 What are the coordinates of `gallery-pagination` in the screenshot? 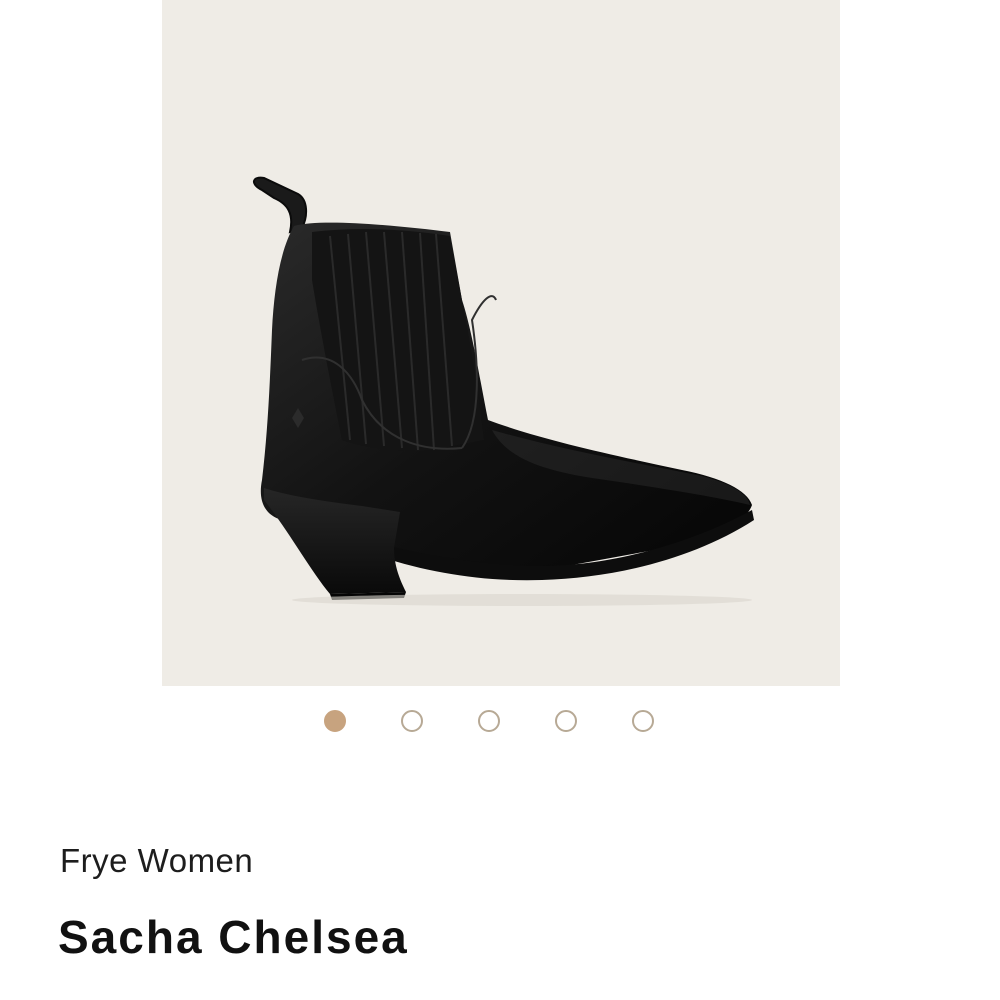 It's located at (500, 722).